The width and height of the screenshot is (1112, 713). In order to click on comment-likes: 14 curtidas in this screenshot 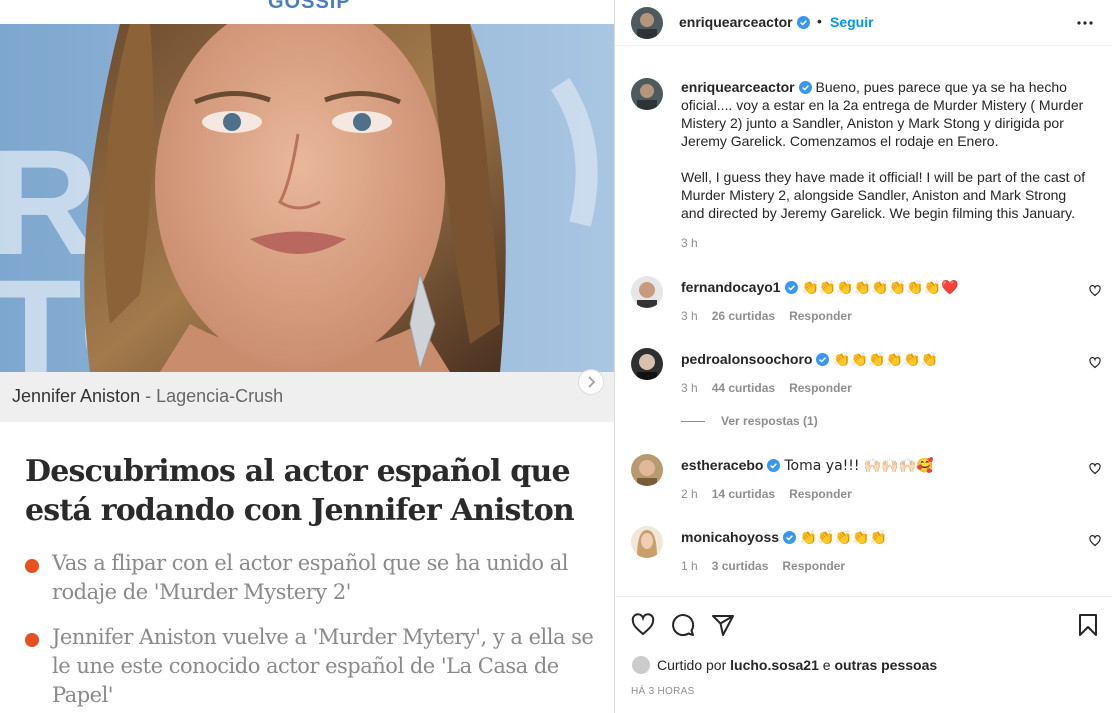, I will do `click(743, 494)`.